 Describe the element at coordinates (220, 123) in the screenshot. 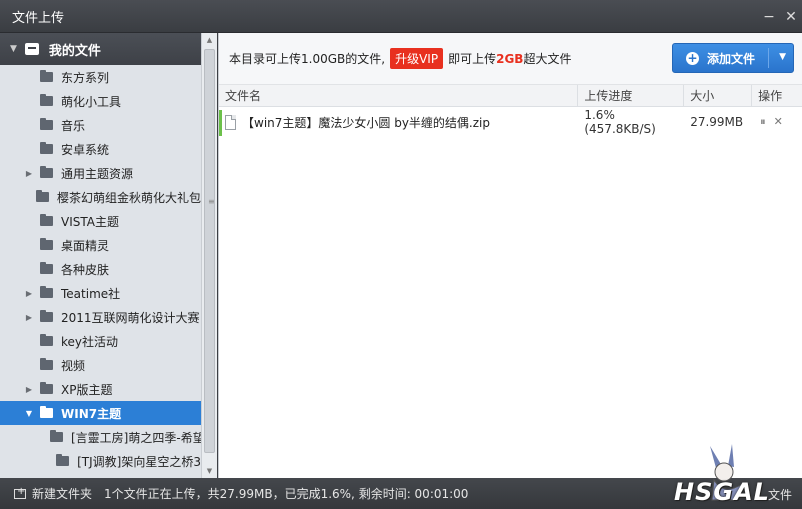

I see `upload-progress-indicator` at that location.